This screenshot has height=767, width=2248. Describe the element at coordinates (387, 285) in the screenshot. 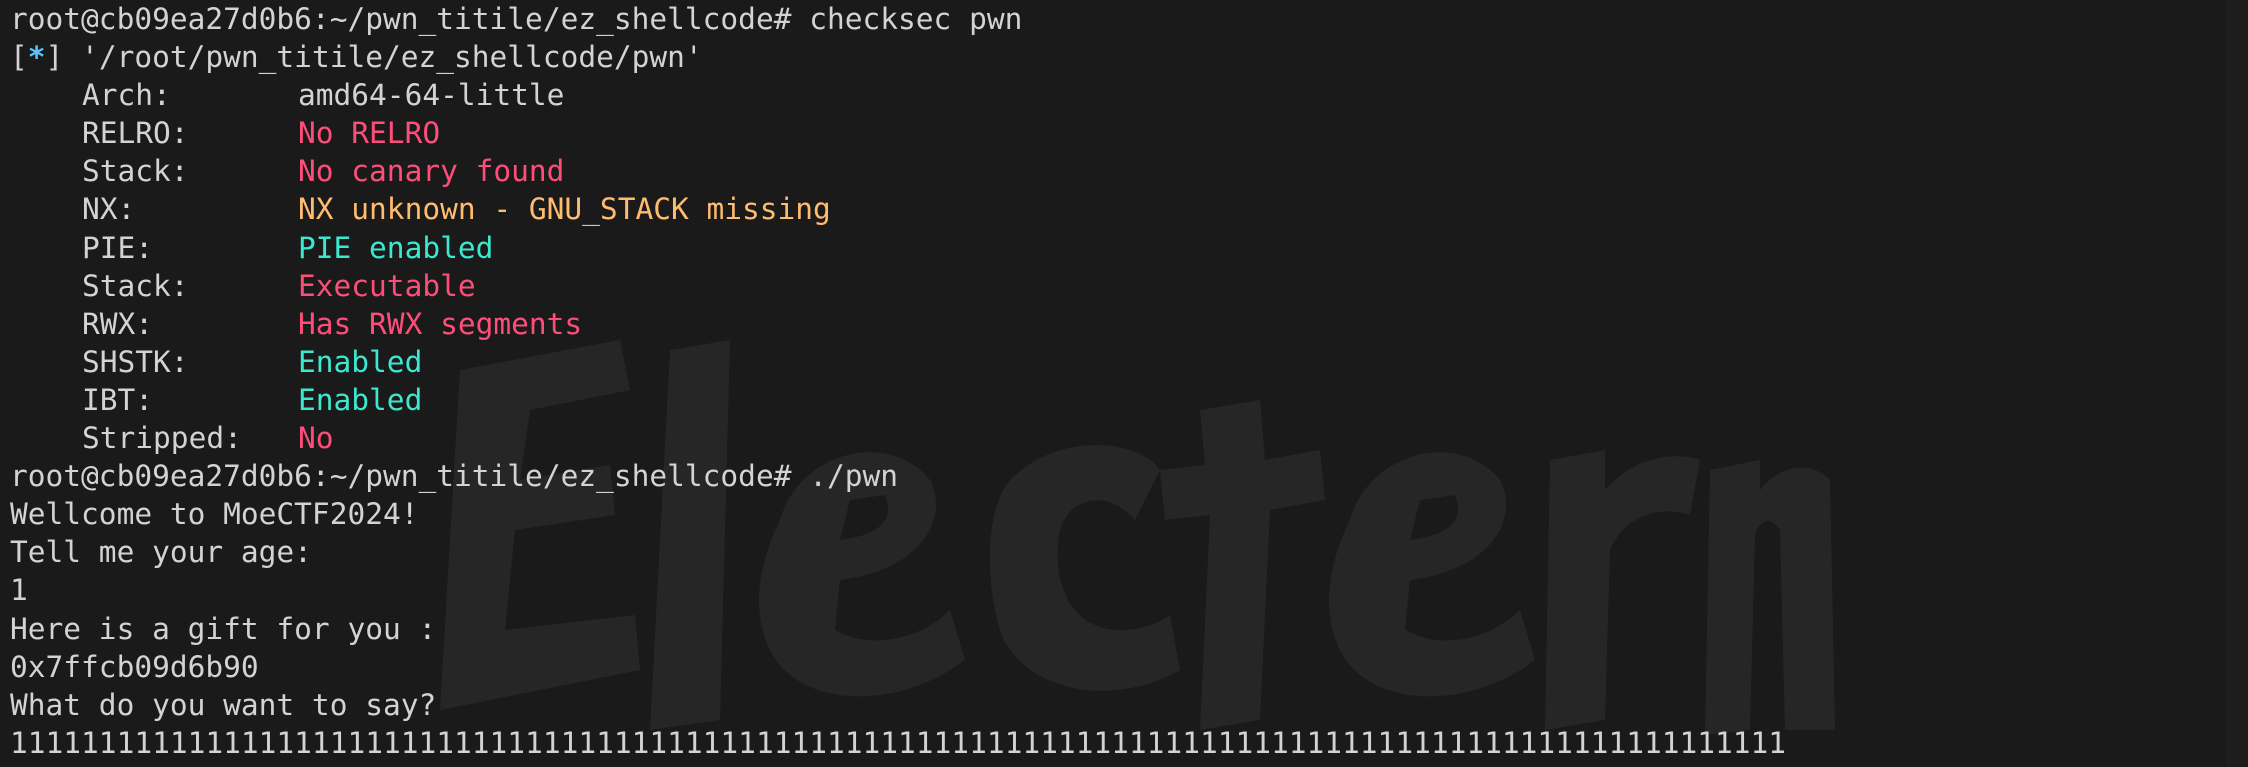

I see `checksec-value: Executable` at that location.